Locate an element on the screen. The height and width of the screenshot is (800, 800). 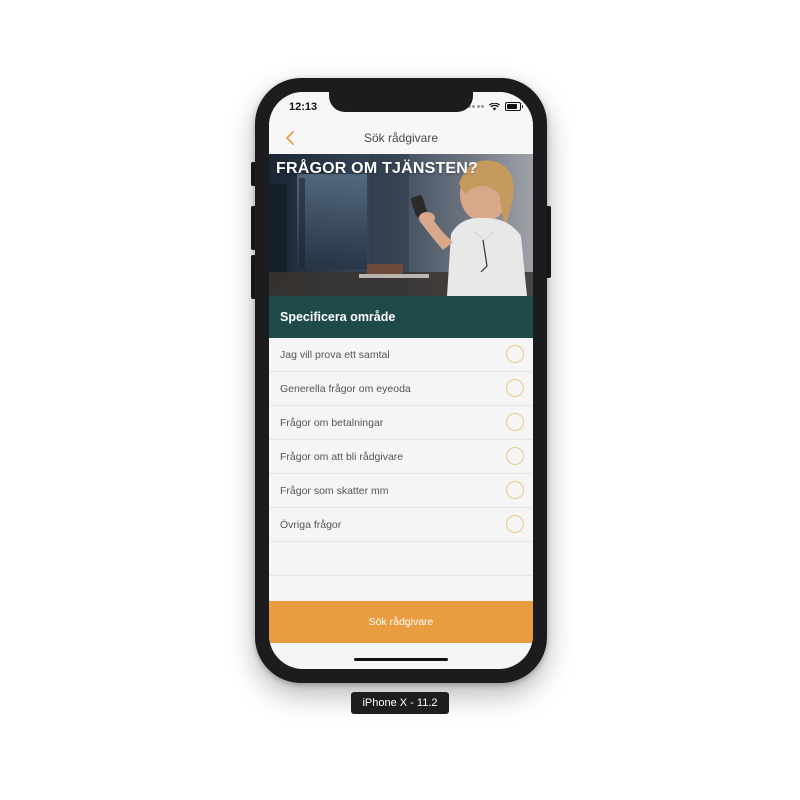
option-label: Generella frågor om eyeoda is located at coordinates (345, 389).